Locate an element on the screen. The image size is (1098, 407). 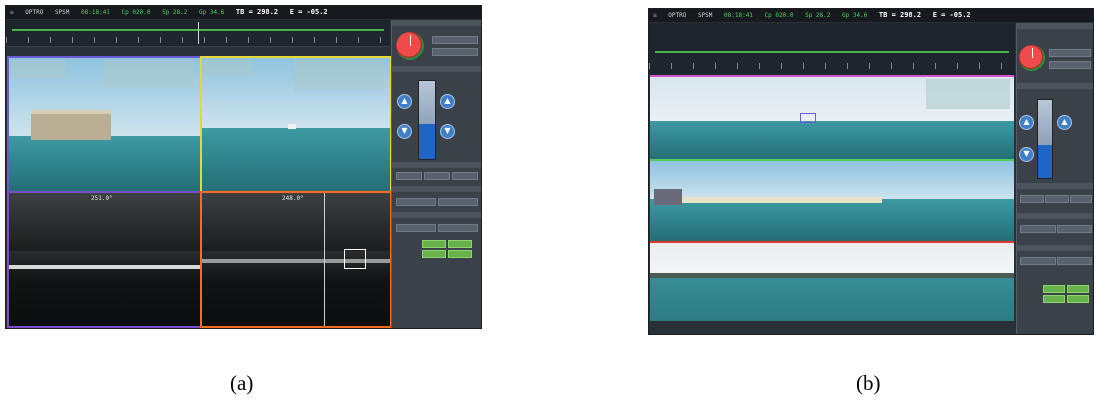
video-quad-bottom-left: 251.0° is located at coordinates (104, 259).